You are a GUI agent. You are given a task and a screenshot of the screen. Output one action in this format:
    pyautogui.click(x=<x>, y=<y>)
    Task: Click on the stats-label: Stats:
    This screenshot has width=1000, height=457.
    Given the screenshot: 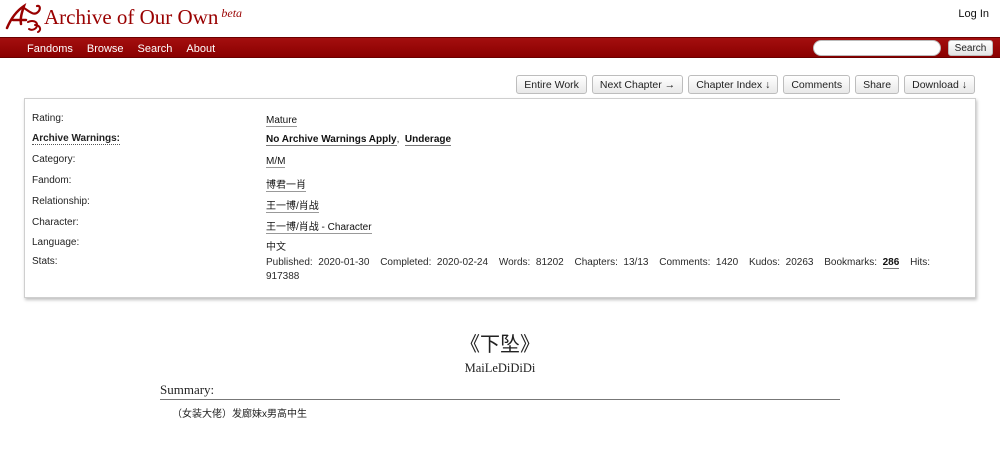 What is the action you would take?
    pyautogui.click(x=45, y=261)
    